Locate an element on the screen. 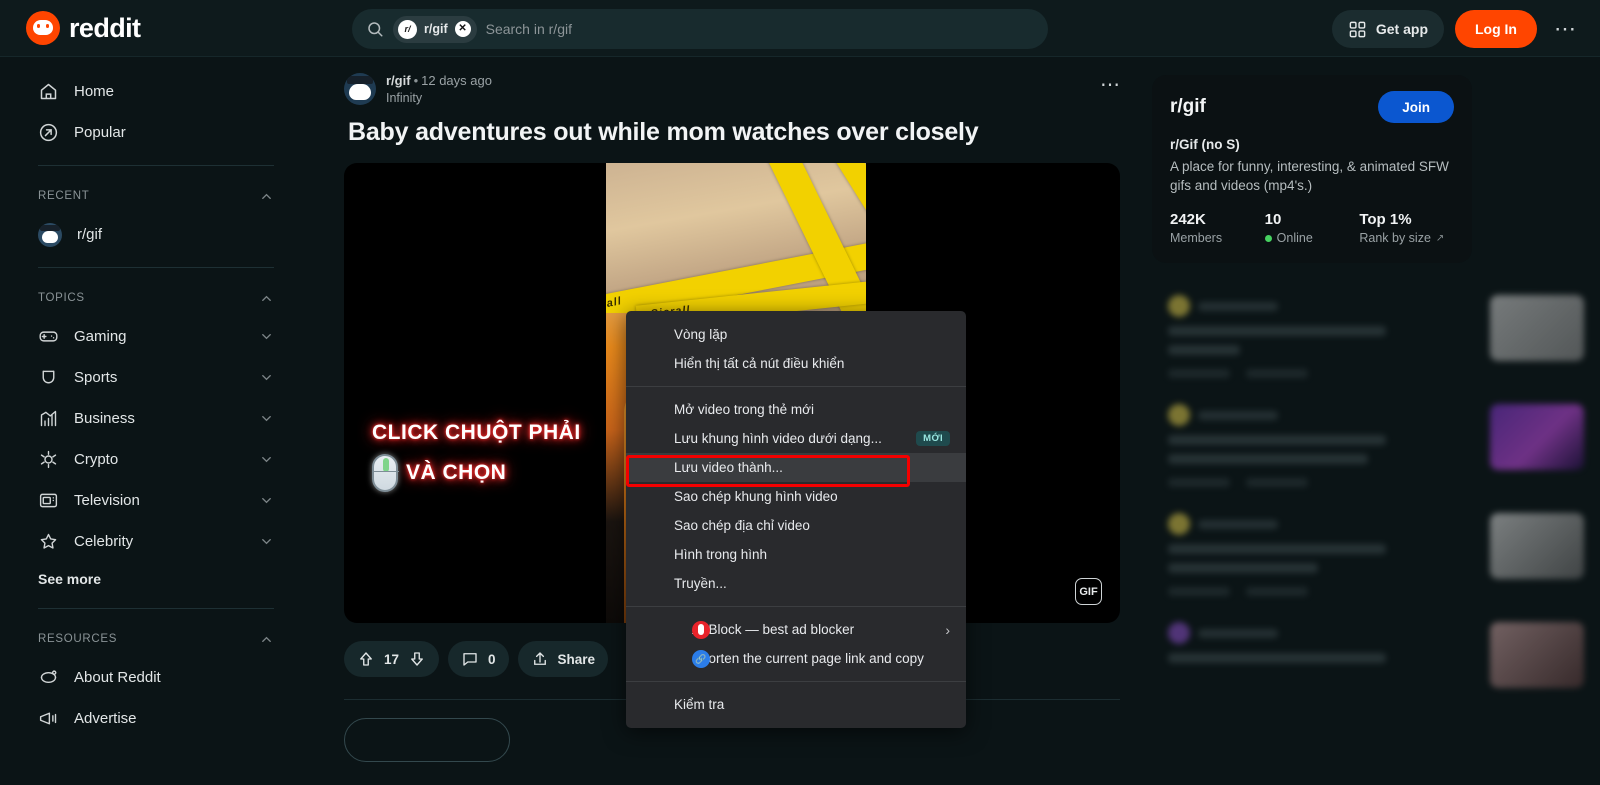 The image size is (1600, 785). sidebar-item-home: Home is located at coordinates (156, 91).